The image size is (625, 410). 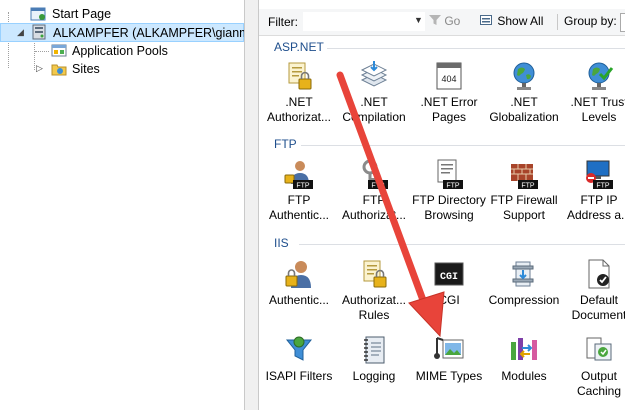 What do you see at coordinates (299, 47) in the screenshot?
I see `section-title: ASP.NET` at bounding box center [299, 47].